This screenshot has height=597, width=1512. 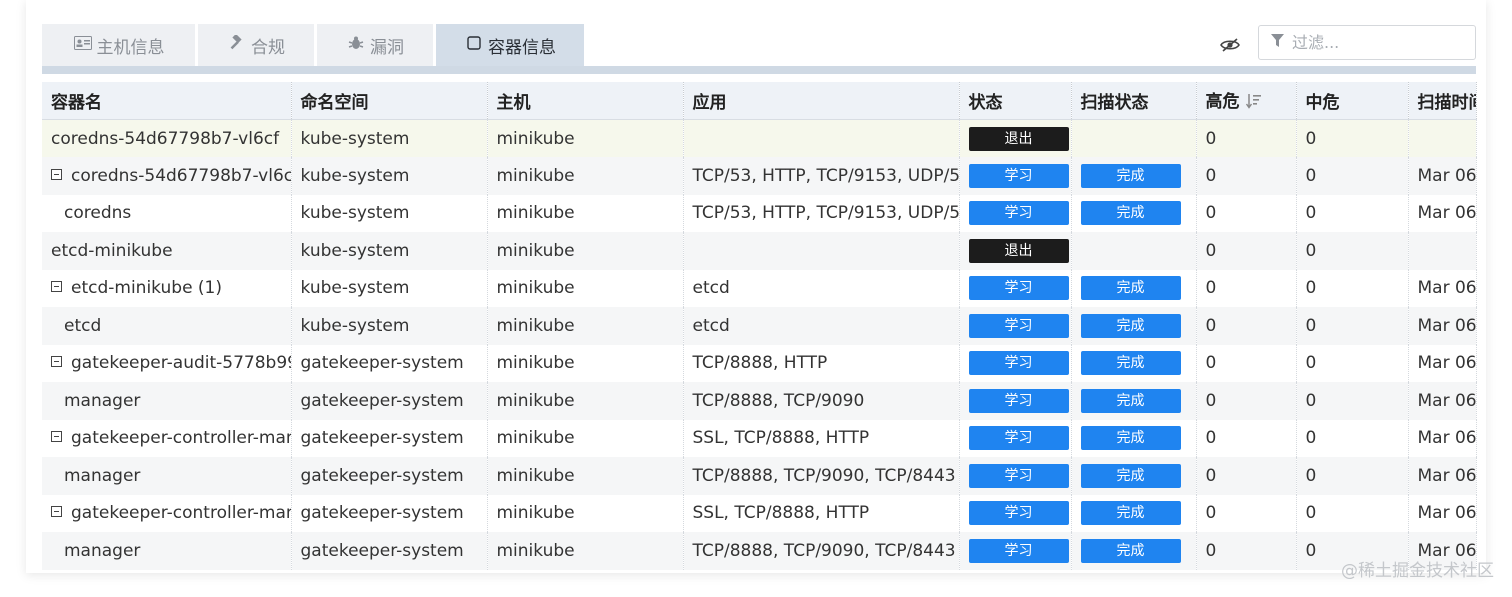 I want to click on tab-container-info: 容器信息, so click(x=510, y=45).